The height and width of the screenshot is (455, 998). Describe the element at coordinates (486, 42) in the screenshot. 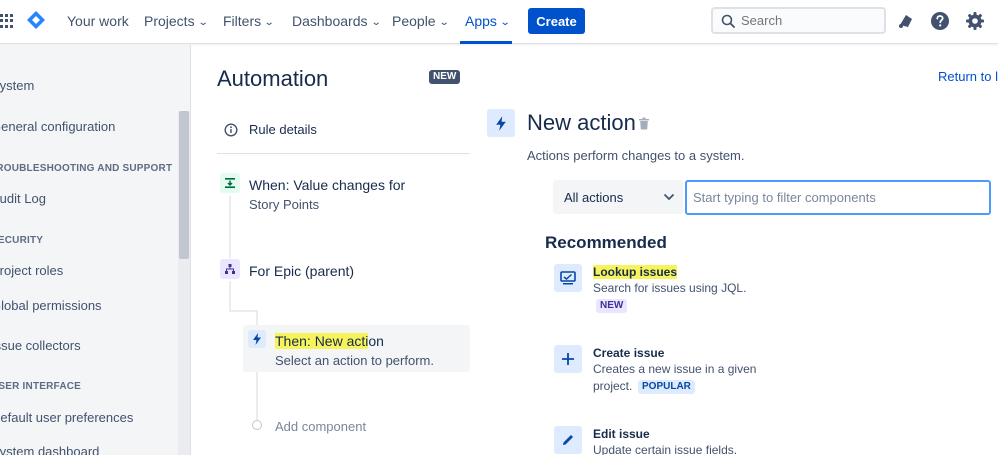

I see `active-tab-indicator` at that location.